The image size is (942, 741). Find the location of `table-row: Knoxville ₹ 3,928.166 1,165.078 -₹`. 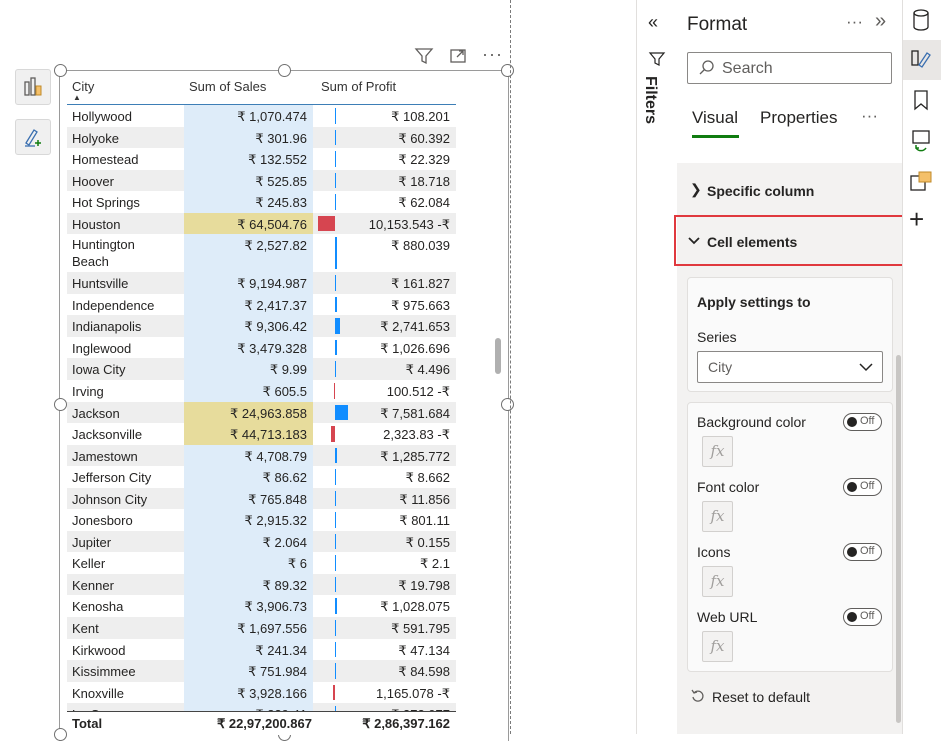

table-row: Knoxville ₹ 3,928.166 1,165.078 -₹ is located at coordinates (261, 692).